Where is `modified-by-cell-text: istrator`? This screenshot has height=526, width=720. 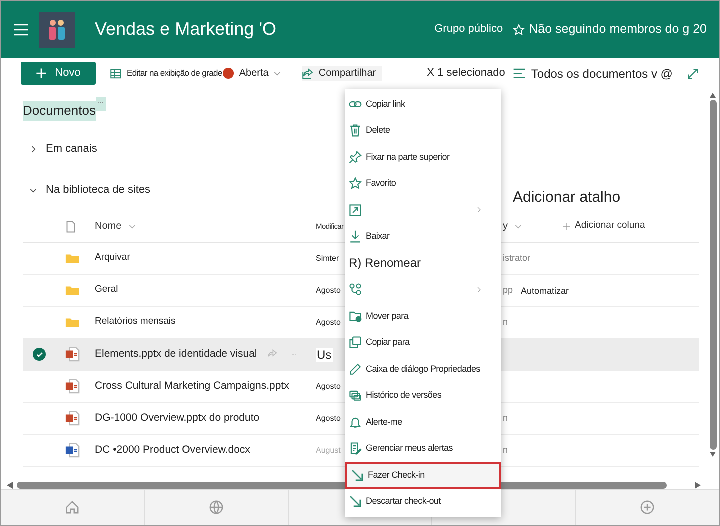 modified-by-cell-text: istrator is located at coordinates (517, 258).